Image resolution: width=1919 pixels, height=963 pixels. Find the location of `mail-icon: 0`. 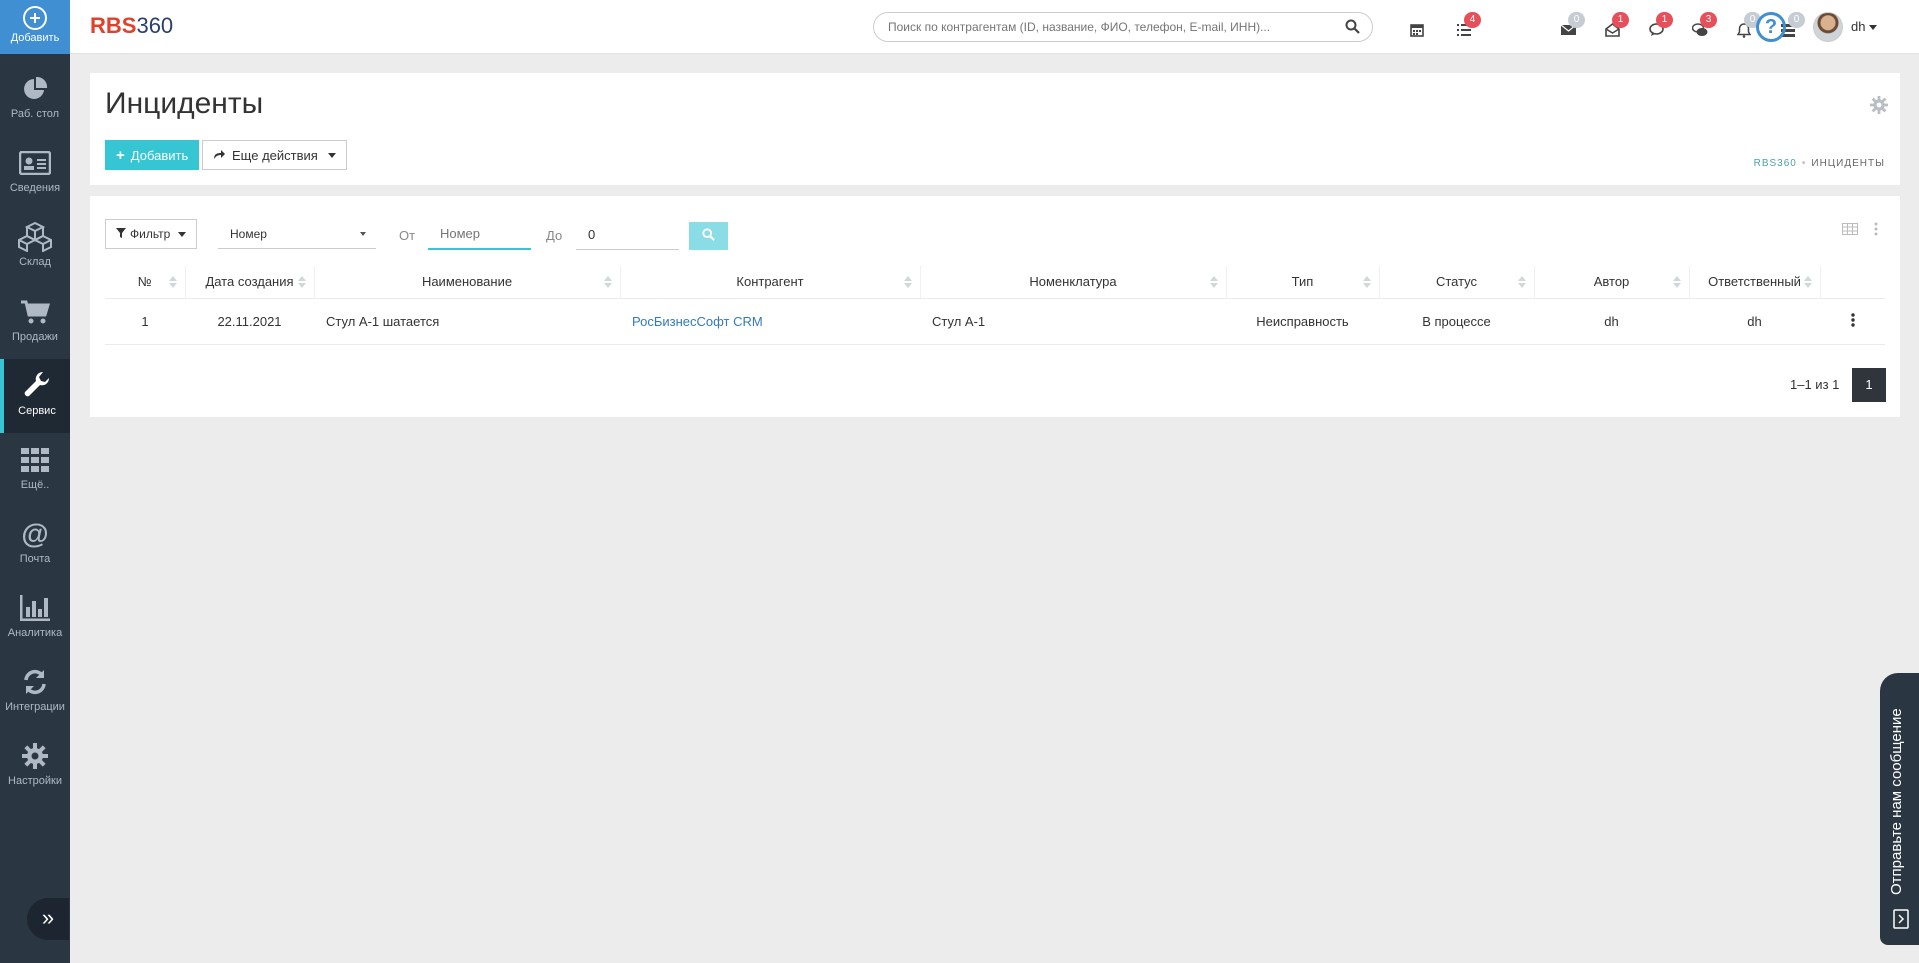

mail-icon: 0 is located at coordinates (1571, 26).